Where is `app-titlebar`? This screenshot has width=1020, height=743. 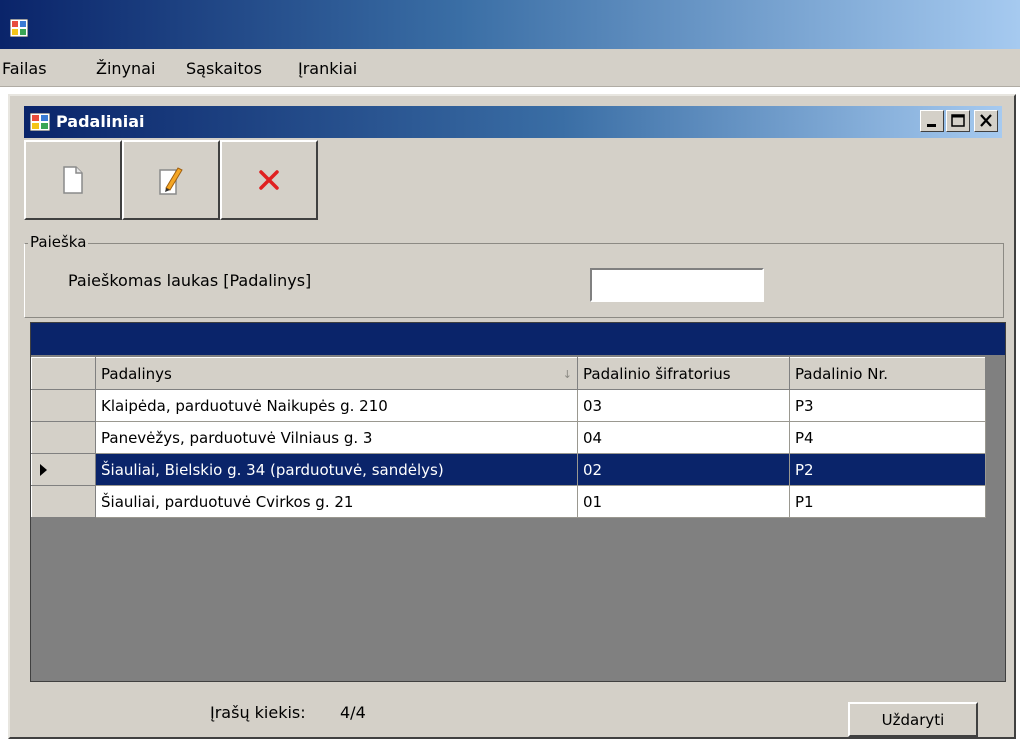 app-titlebar is located at coordinates (510, 24).